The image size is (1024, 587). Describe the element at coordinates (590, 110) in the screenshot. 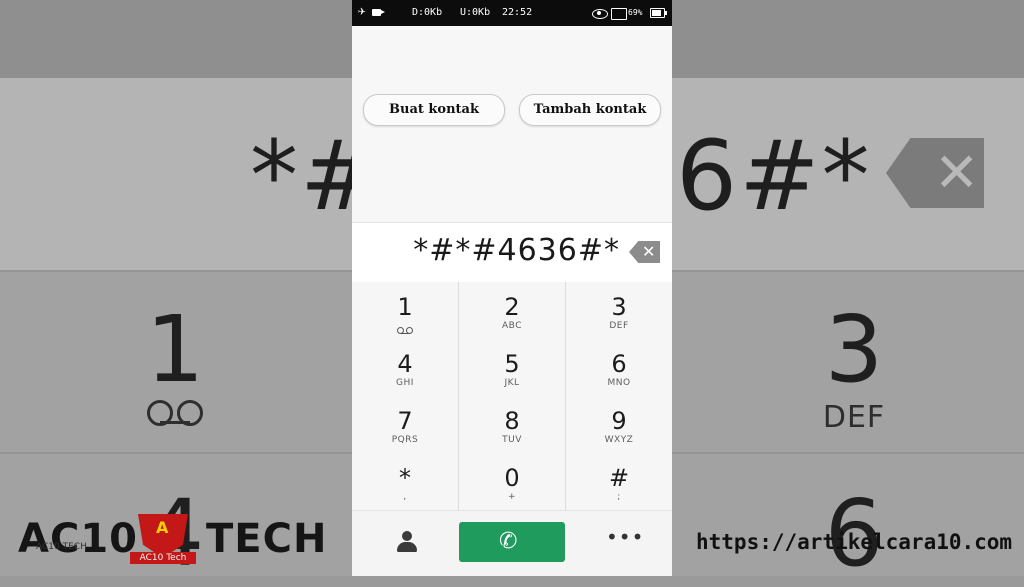

I see `add-contact-button: Tambah kontak` at that location.